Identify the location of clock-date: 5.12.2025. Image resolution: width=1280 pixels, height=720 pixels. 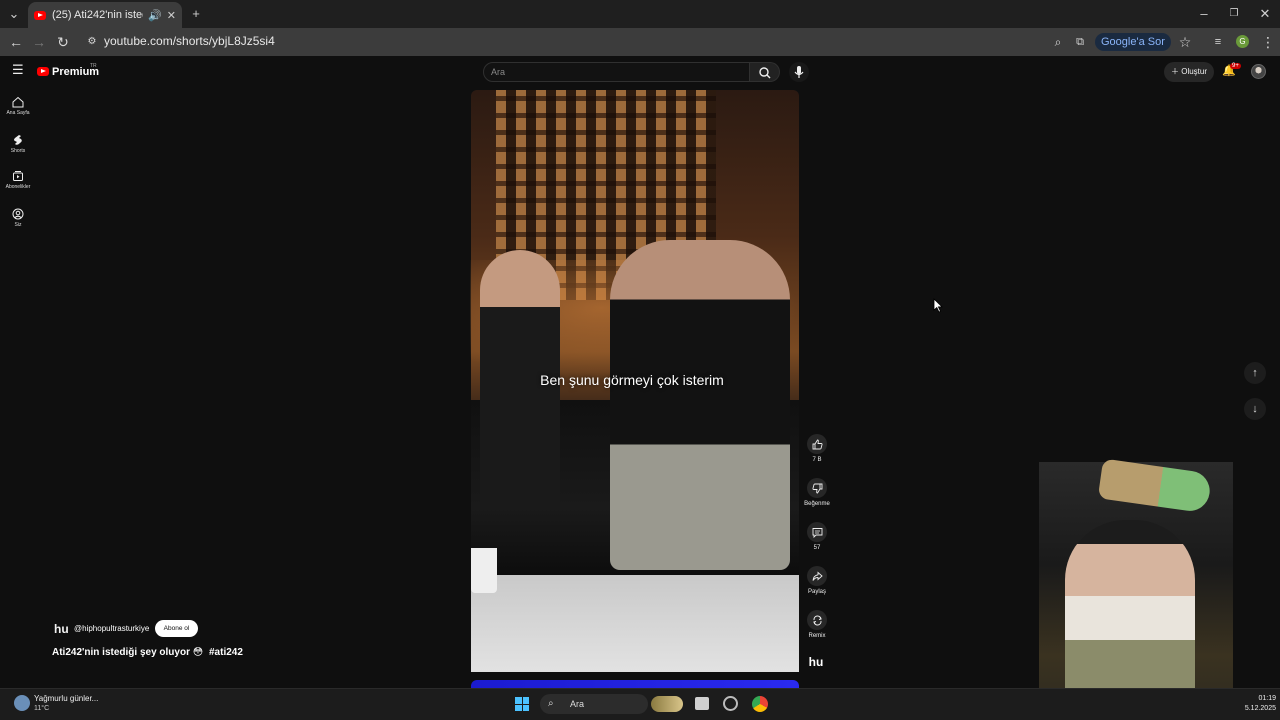
(1260, 708).